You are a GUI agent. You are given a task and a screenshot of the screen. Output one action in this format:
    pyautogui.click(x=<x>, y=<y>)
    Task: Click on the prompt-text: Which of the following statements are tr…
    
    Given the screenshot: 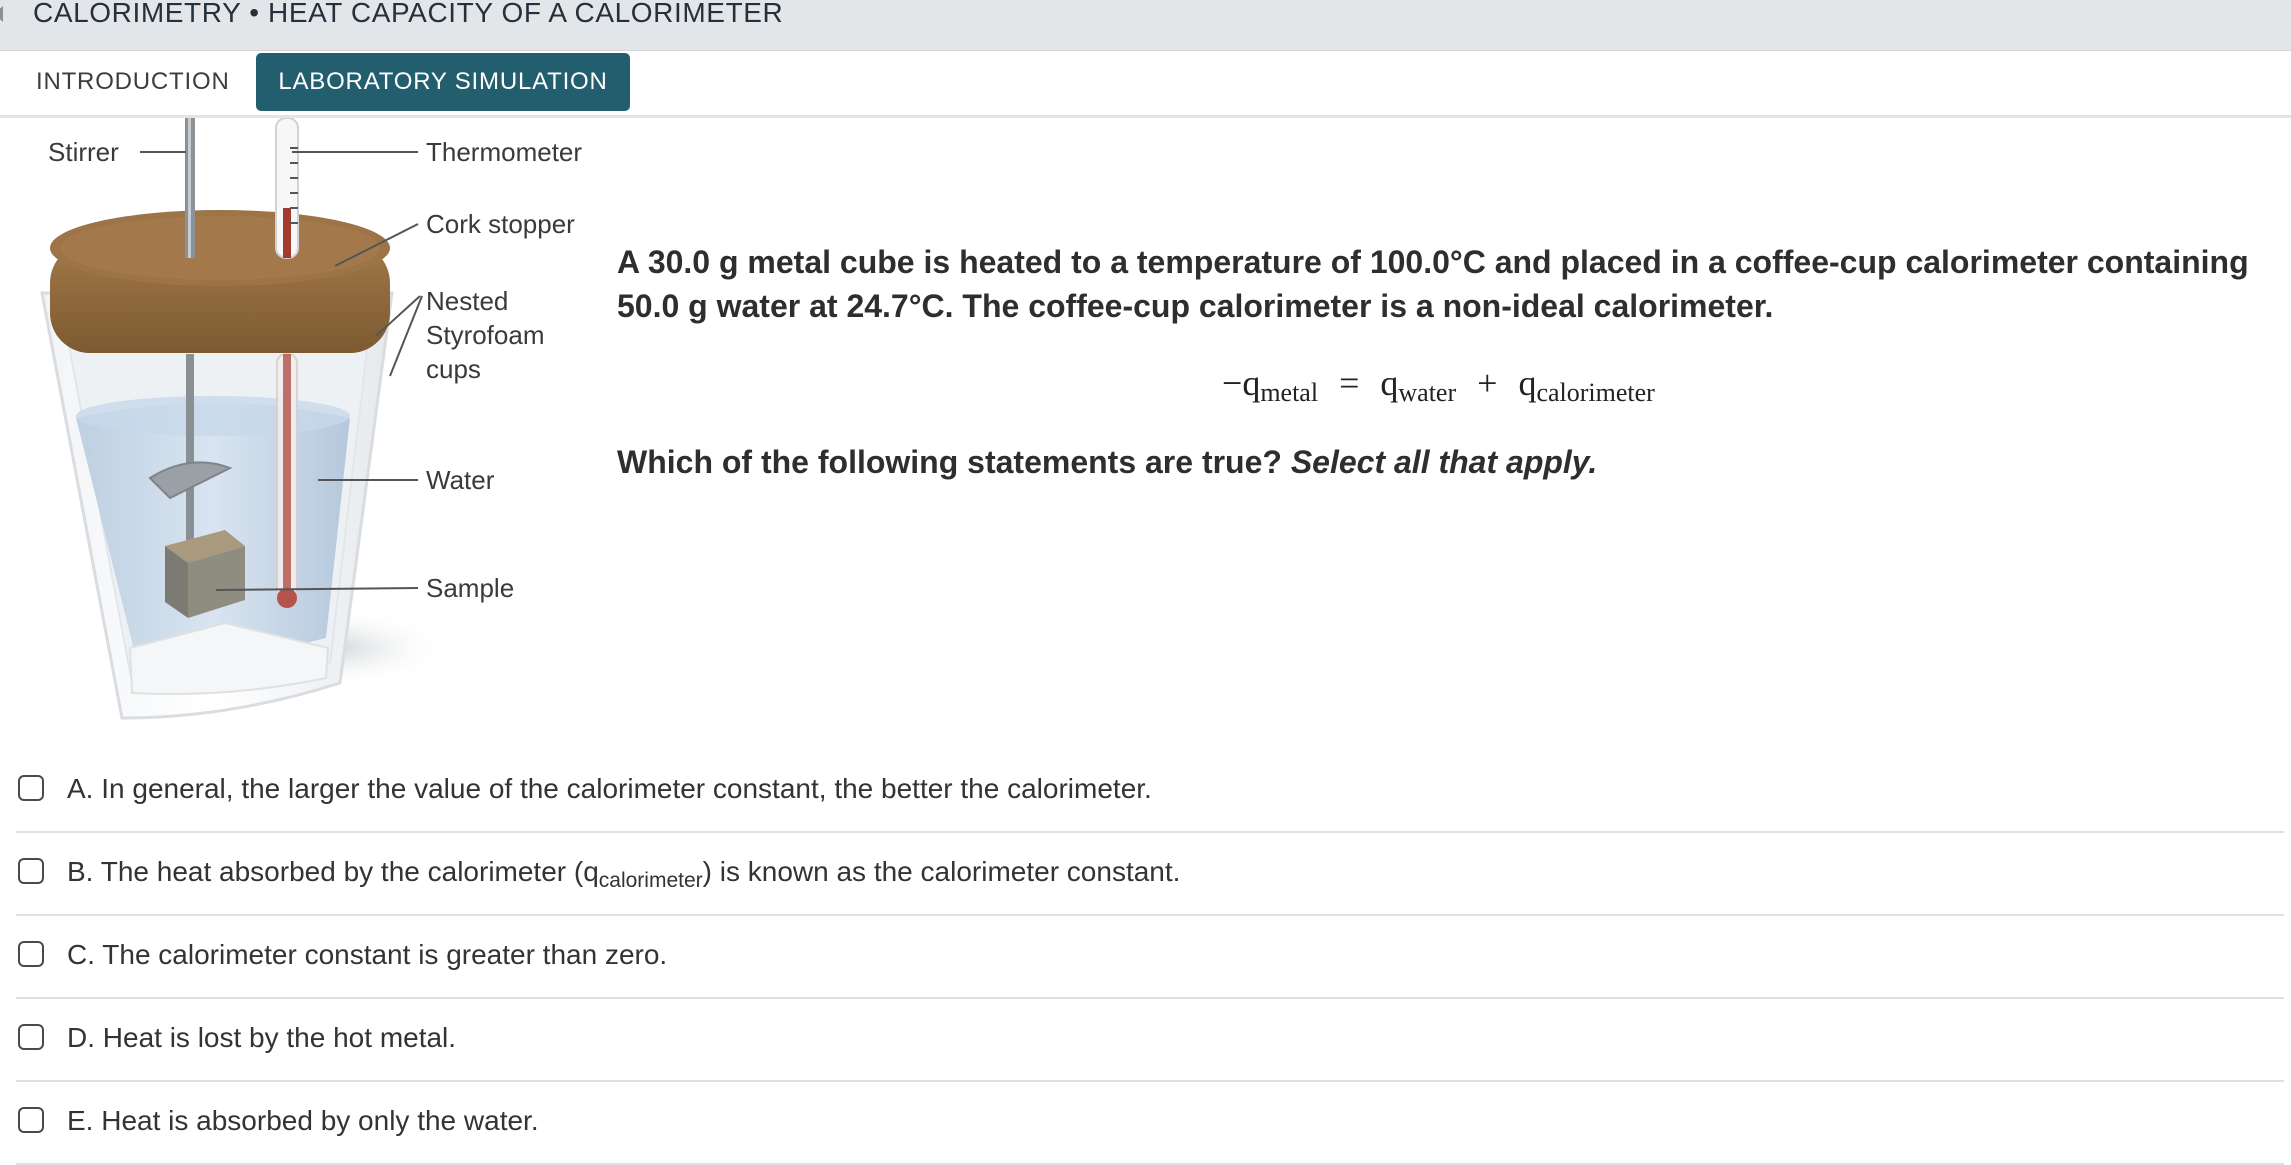 What is the action you would take?
    pyautogui.click(x=949, y=462)
    